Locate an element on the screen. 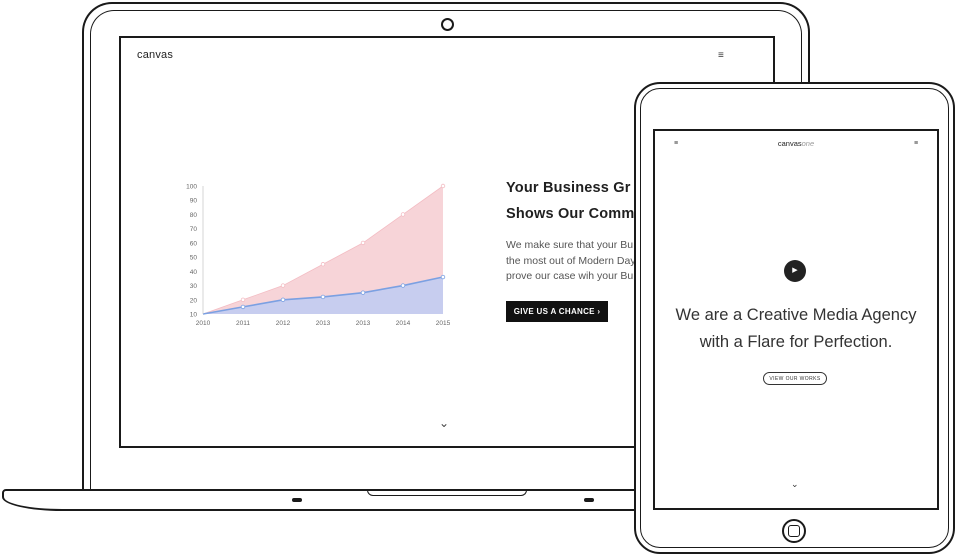 The height and width of the screenshot is (557, 956). hero-title-line: Your Business Gr is located at coordinates (568, 188).